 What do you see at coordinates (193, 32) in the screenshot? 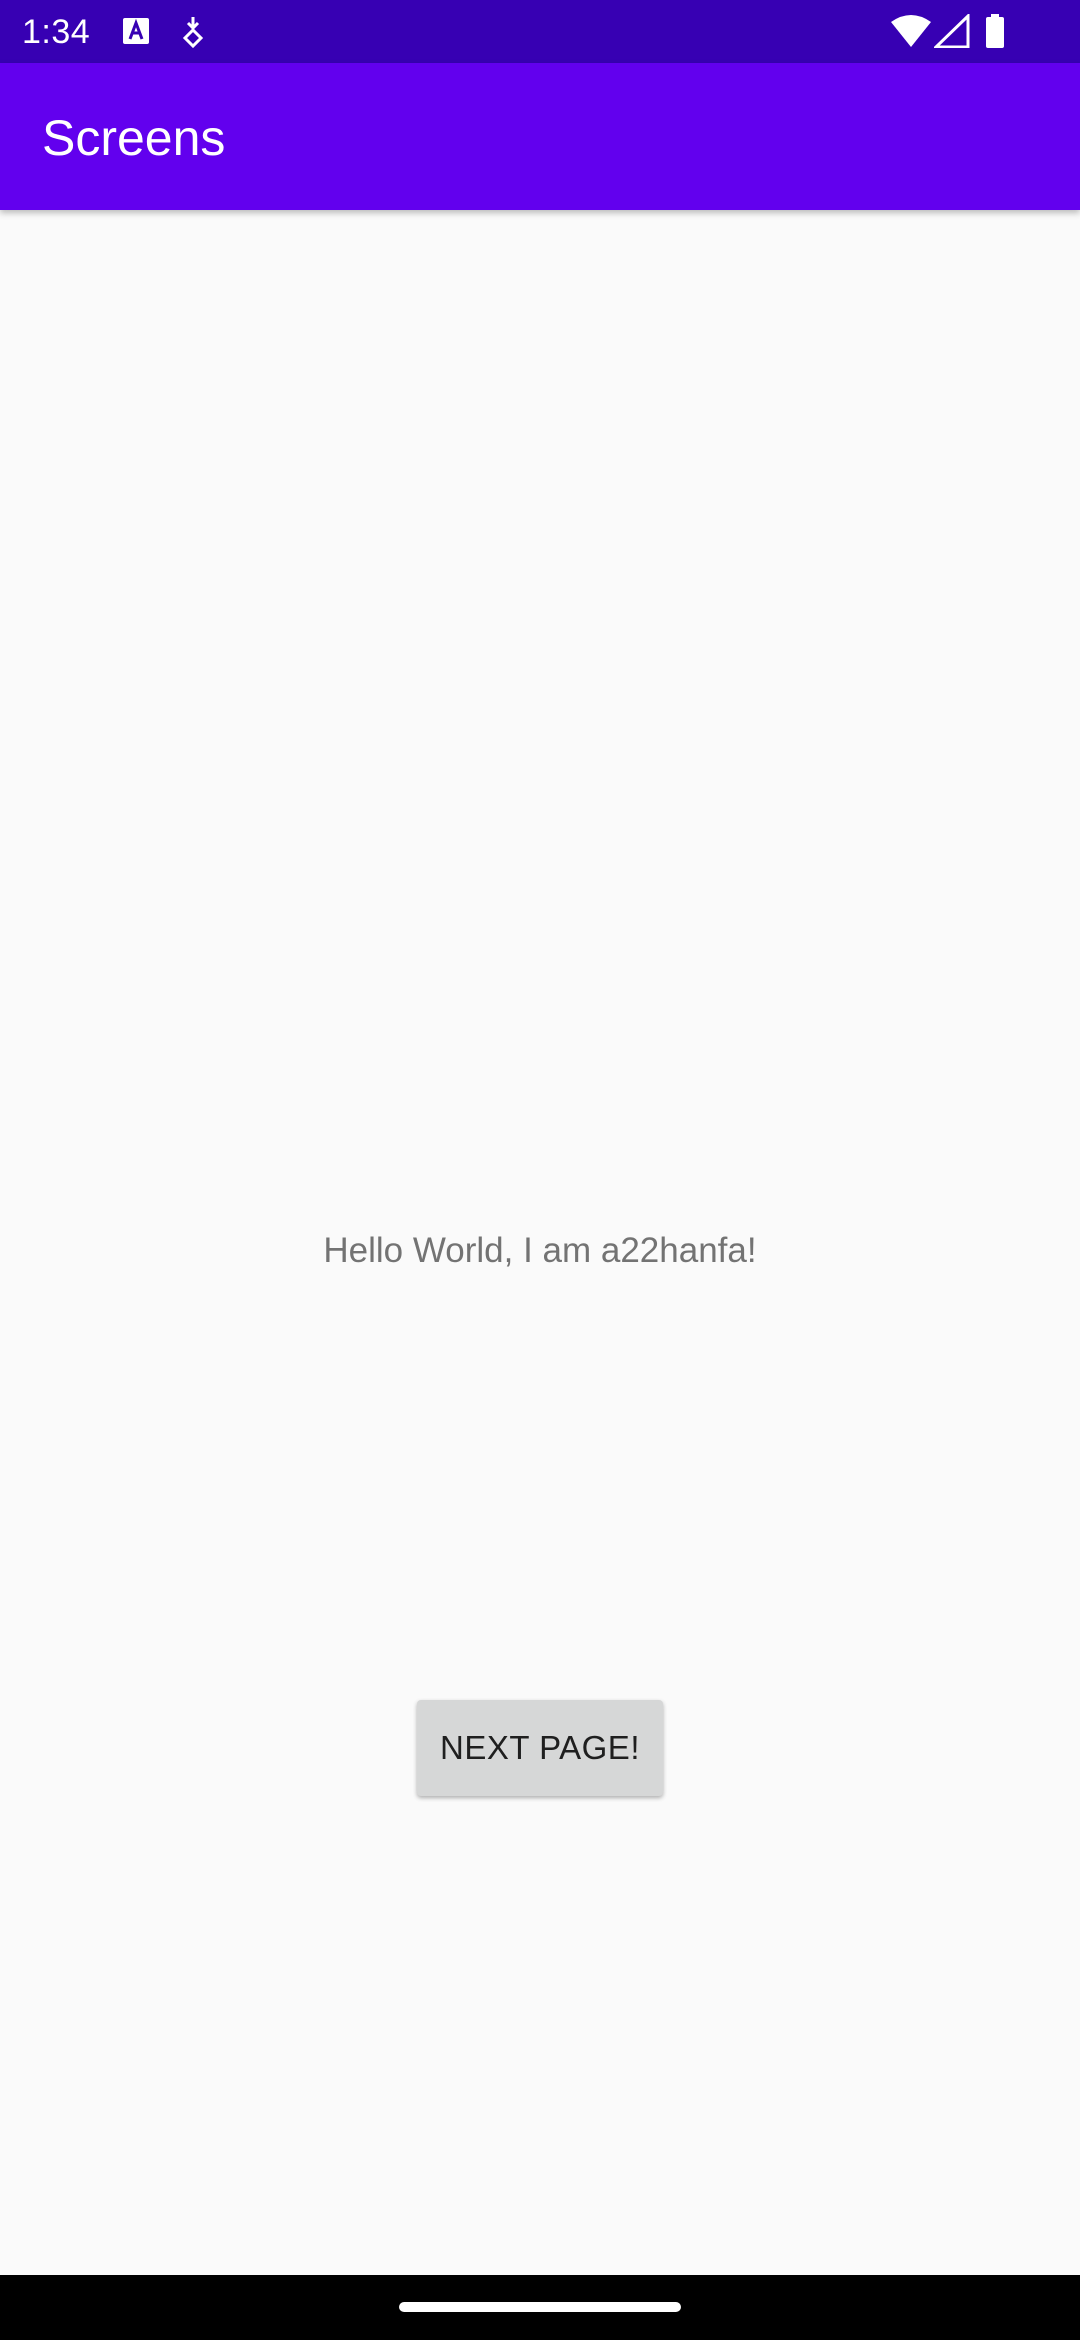
I see `download-icon` at bounding box center [193, 32].